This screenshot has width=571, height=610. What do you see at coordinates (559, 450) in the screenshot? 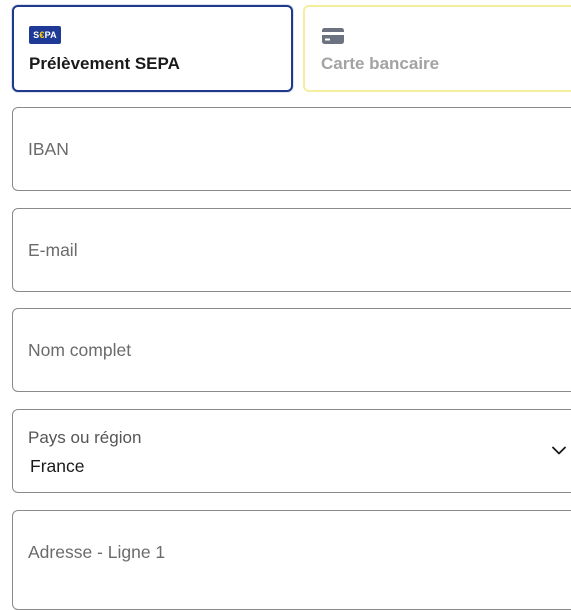
I see `chevron-down-icon` at bounding box center [559, 450].